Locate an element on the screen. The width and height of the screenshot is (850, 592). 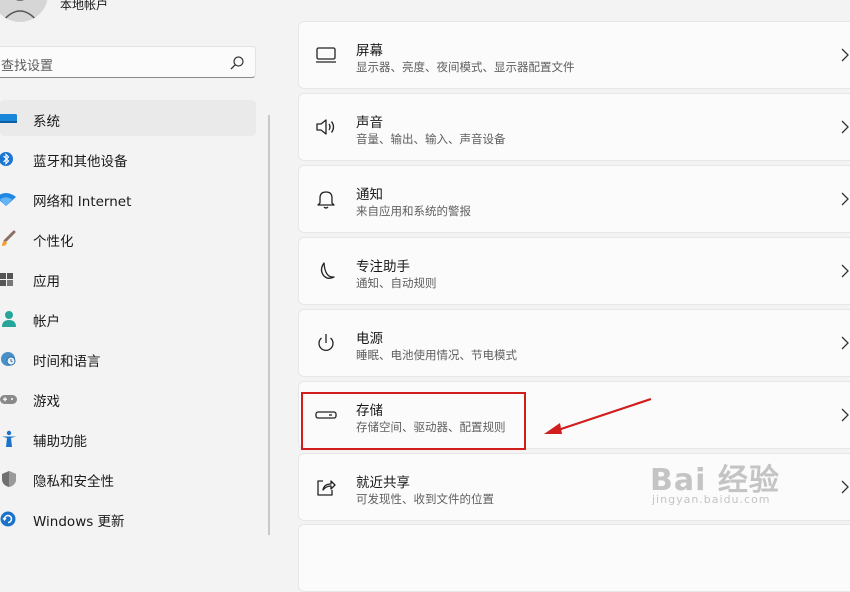
settings-card-display: 屏幕 显示器、亮度、夜间模式、显示器配置文件 is located at coordinates (574, 55).